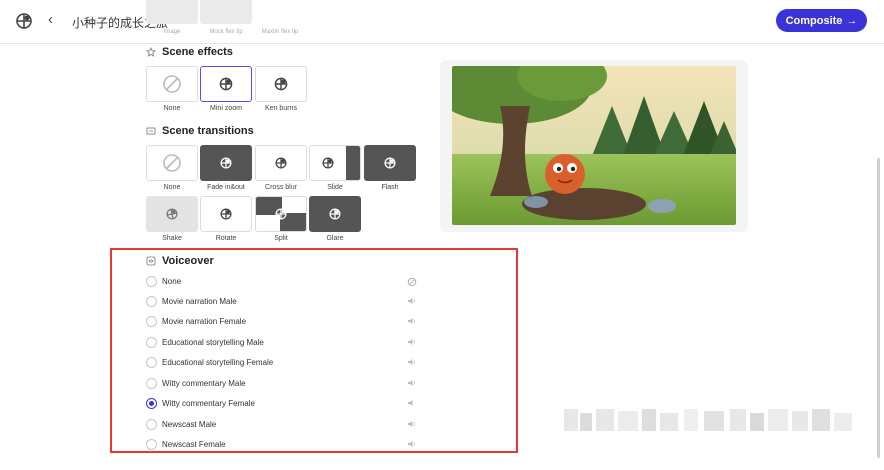 This screenshot has width=884, height=470. I want to click on effect-label: None, so click(172, 108).